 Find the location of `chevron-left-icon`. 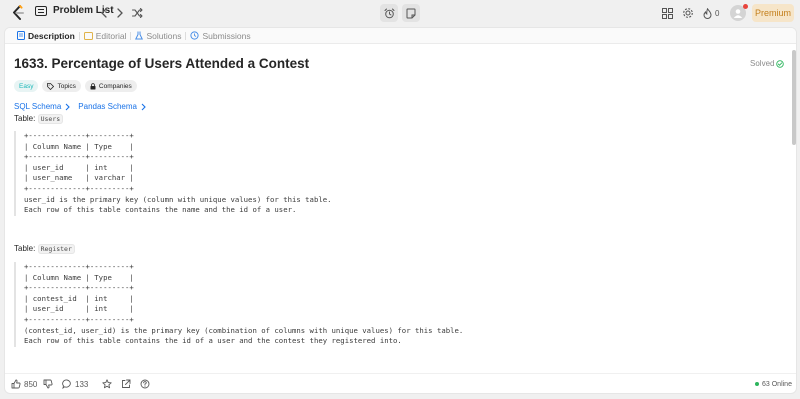

chevron-left-icon is located at coordinates (104, 13).